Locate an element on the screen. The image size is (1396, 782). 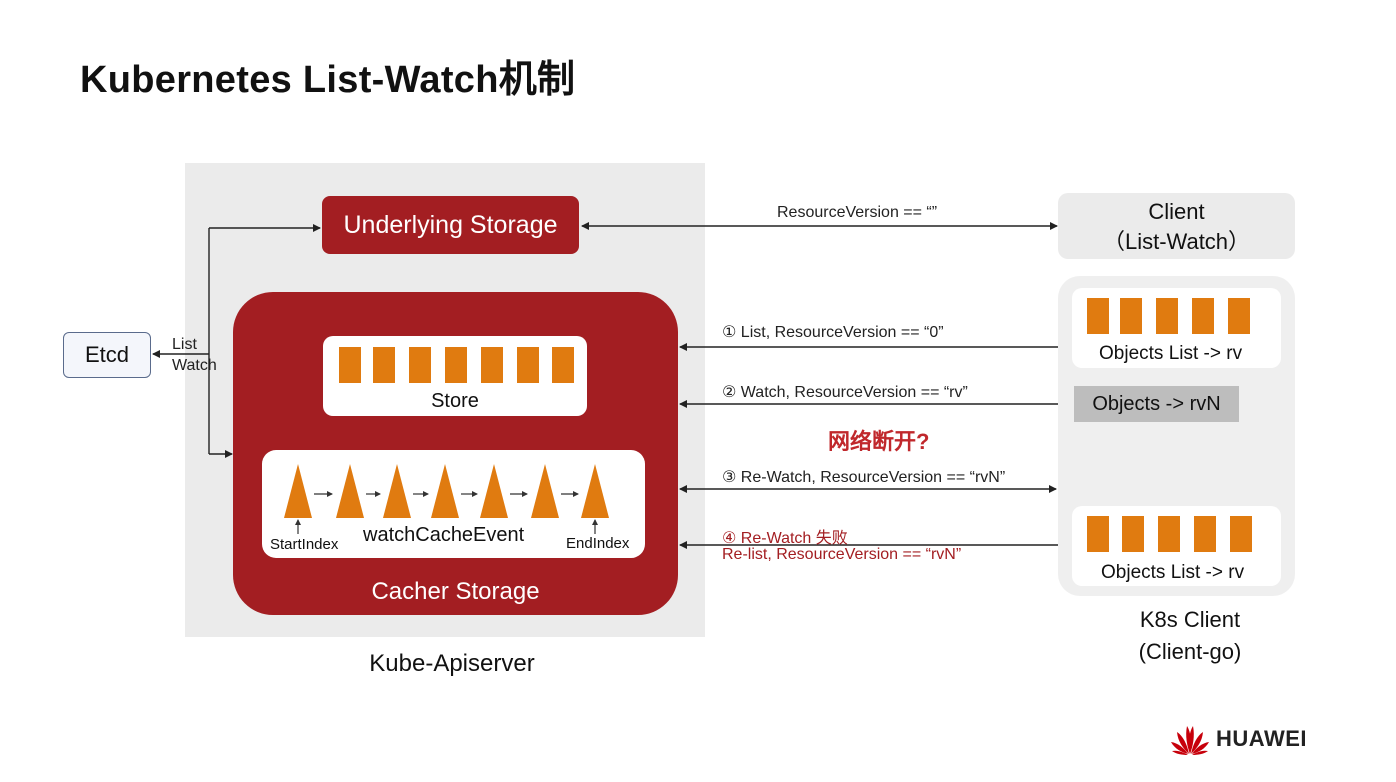
huawei-flower-icon is located at coordinates (1190, 740).